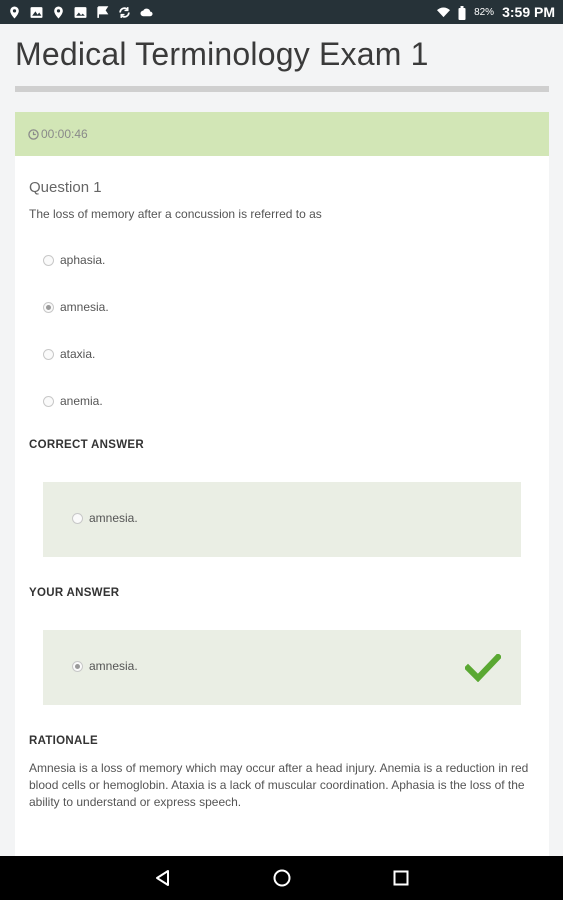 Image resolution: width=563 pixels, height=900 pixels. I want to click on flag-icon, so click(102, 12).